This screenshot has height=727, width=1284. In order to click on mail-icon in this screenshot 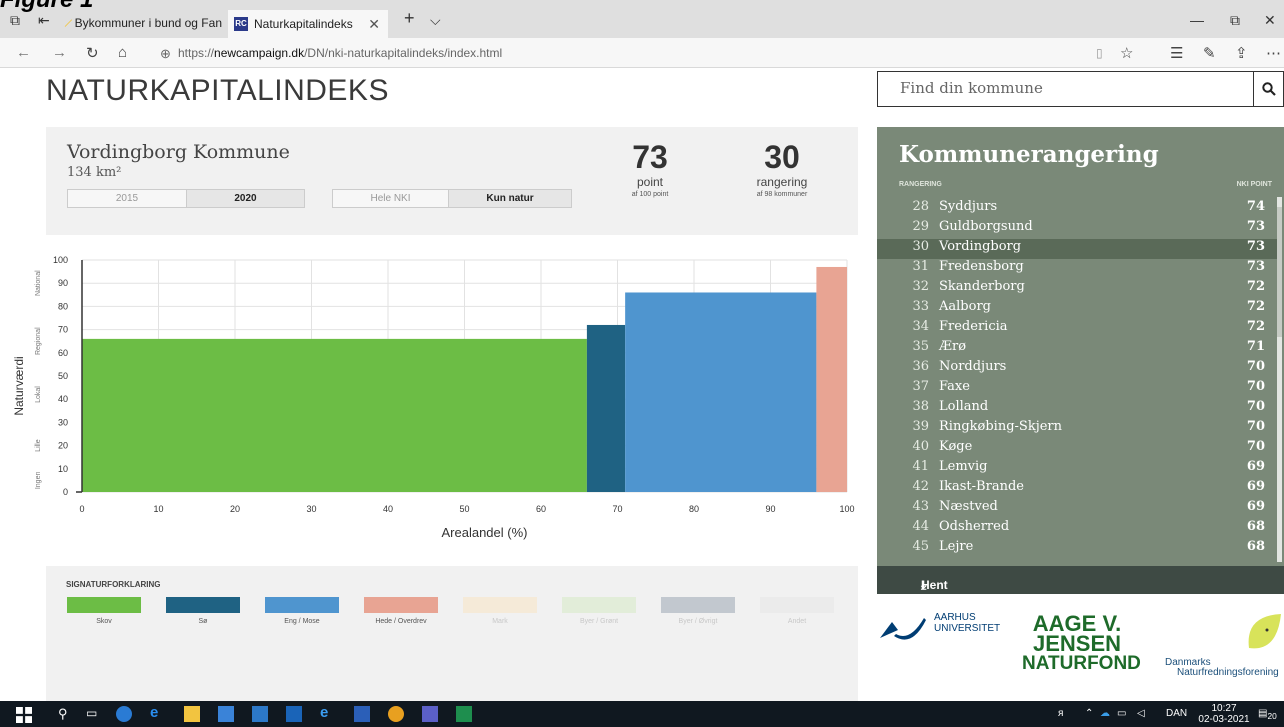, I will do `click(260, 714)`.